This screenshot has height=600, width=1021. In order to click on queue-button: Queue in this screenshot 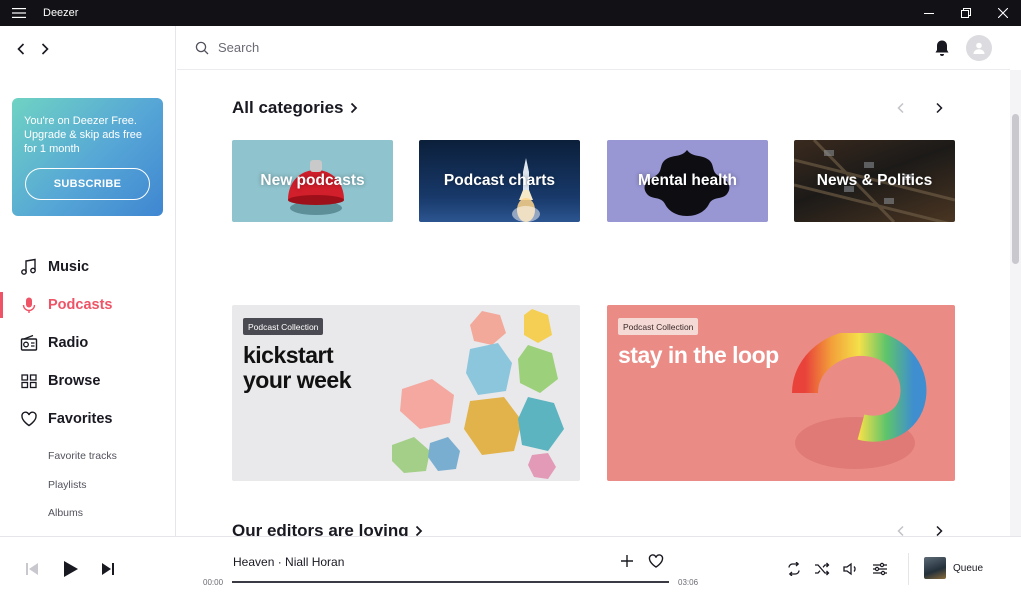, I will do `click(968, 568)`.